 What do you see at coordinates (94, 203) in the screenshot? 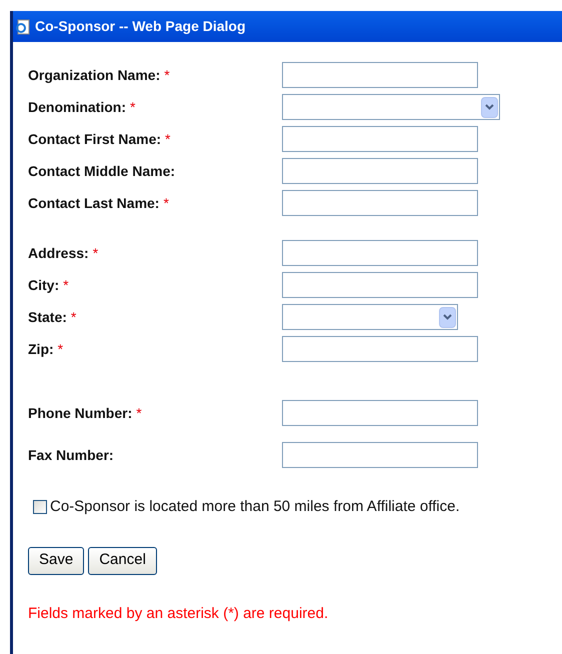
I see `field-label: Contact Last Name:` at bounding box center [94, 203].